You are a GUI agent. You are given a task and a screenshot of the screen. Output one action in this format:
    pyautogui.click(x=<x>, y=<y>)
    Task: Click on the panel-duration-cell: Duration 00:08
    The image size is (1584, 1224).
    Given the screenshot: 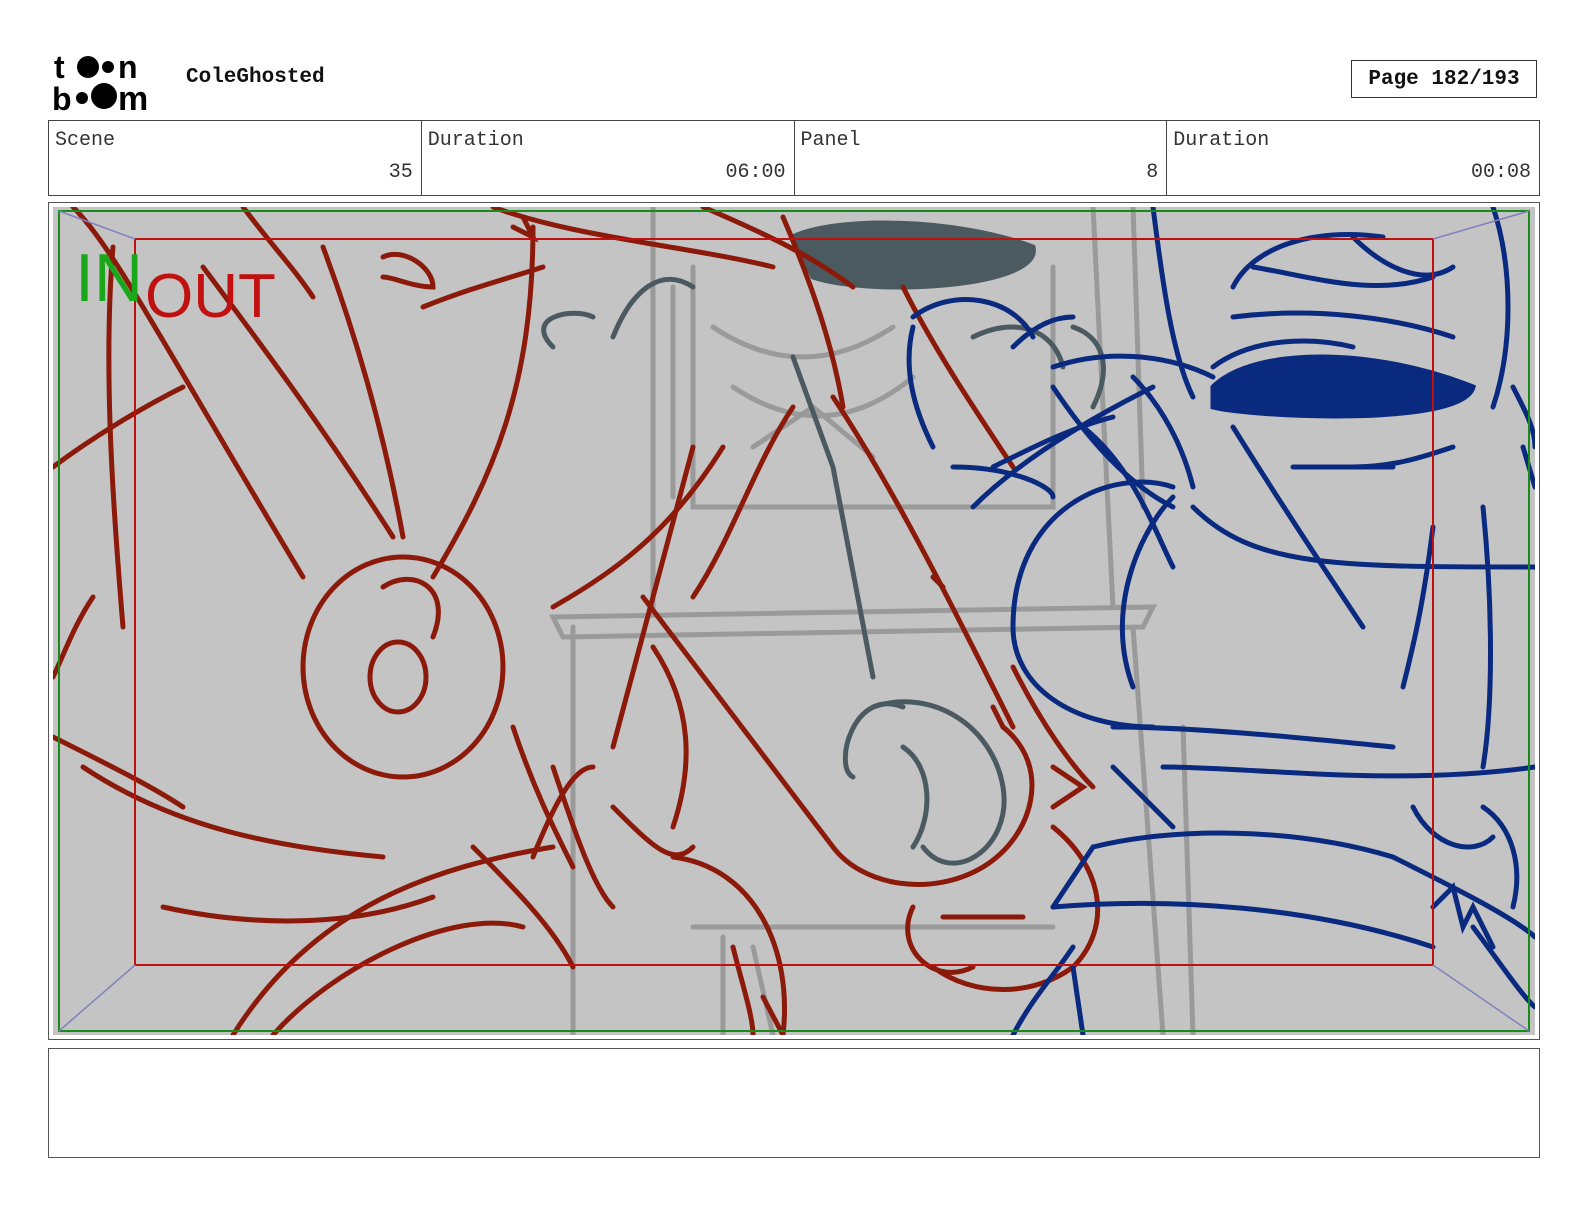 What is the action you would take?
    pyautogui.click(x=1353, y=158)
    